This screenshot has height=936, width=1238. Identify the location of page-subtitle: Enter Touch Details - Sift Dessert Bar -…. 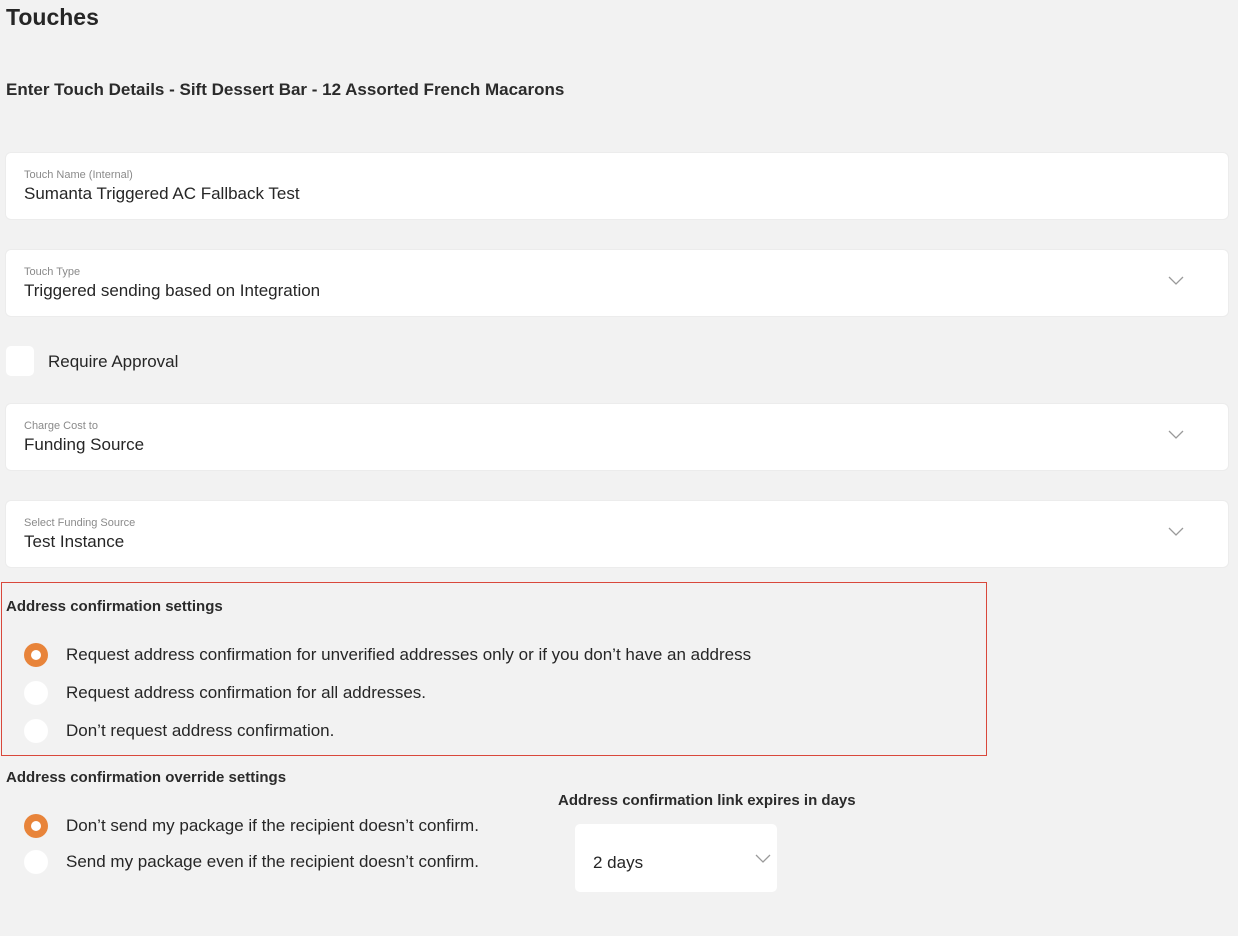
(285, 89).